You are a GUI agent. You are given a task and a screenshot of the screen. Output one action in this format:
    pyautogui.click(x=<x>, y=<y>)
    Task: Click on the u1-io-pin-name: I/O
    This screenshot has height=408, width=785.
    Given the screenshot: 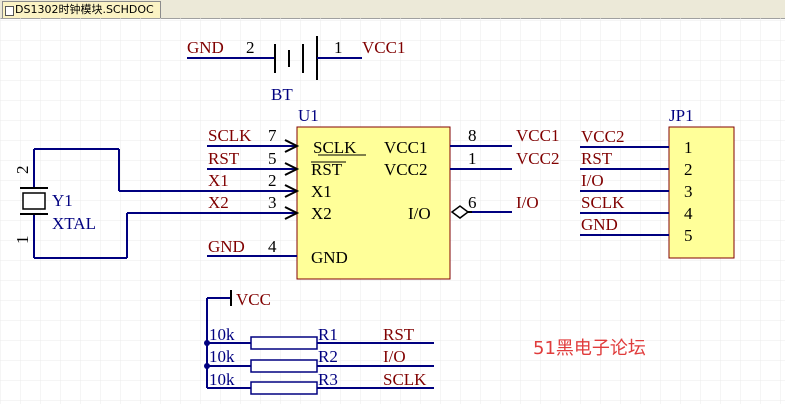 What is the action you would take?
    pyautogui.click(x=419, y=213)
    